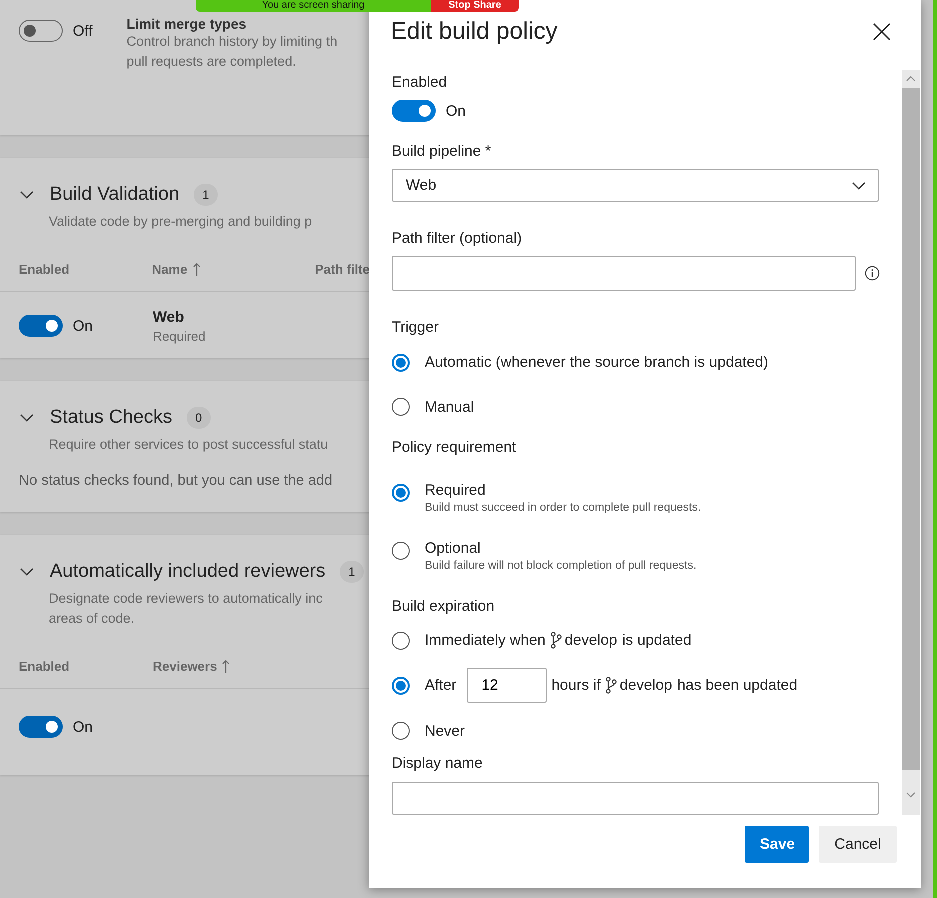 Image resolution: width=937 pixels, height=898 pixels. I want to click on requirement-label: Required, so click(179, 336).